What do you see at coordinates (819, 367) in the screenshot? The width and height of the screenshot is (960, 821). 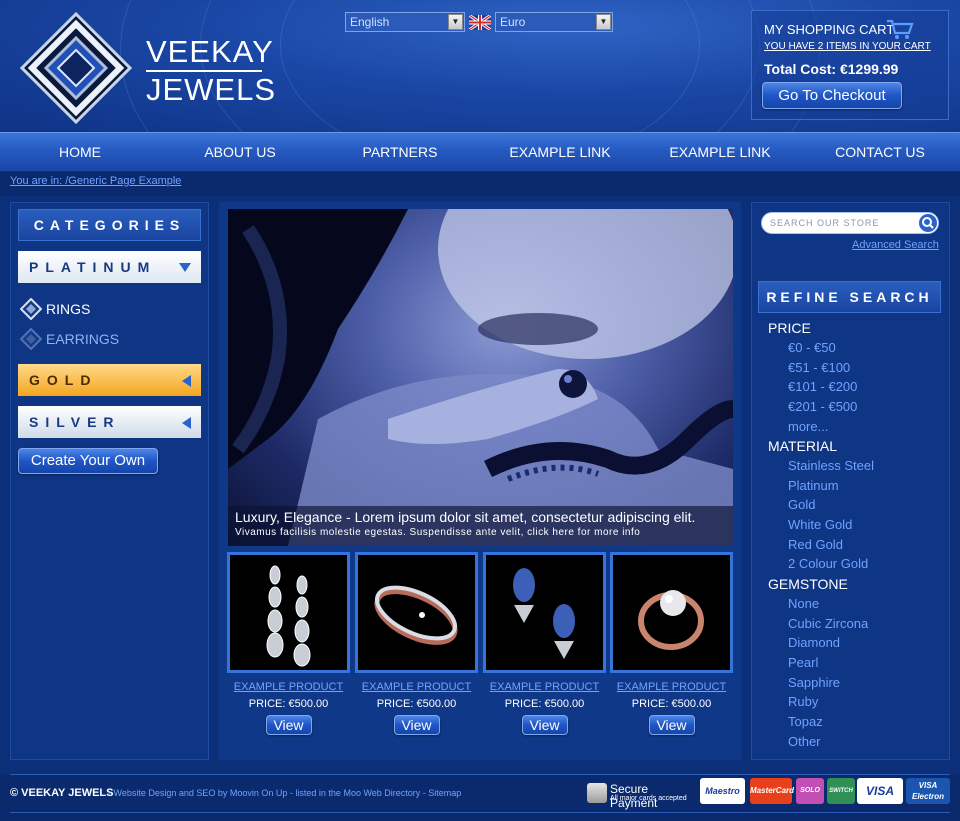 I see `refine-price-option: €51 - €100` at bounding box center [819, 367].